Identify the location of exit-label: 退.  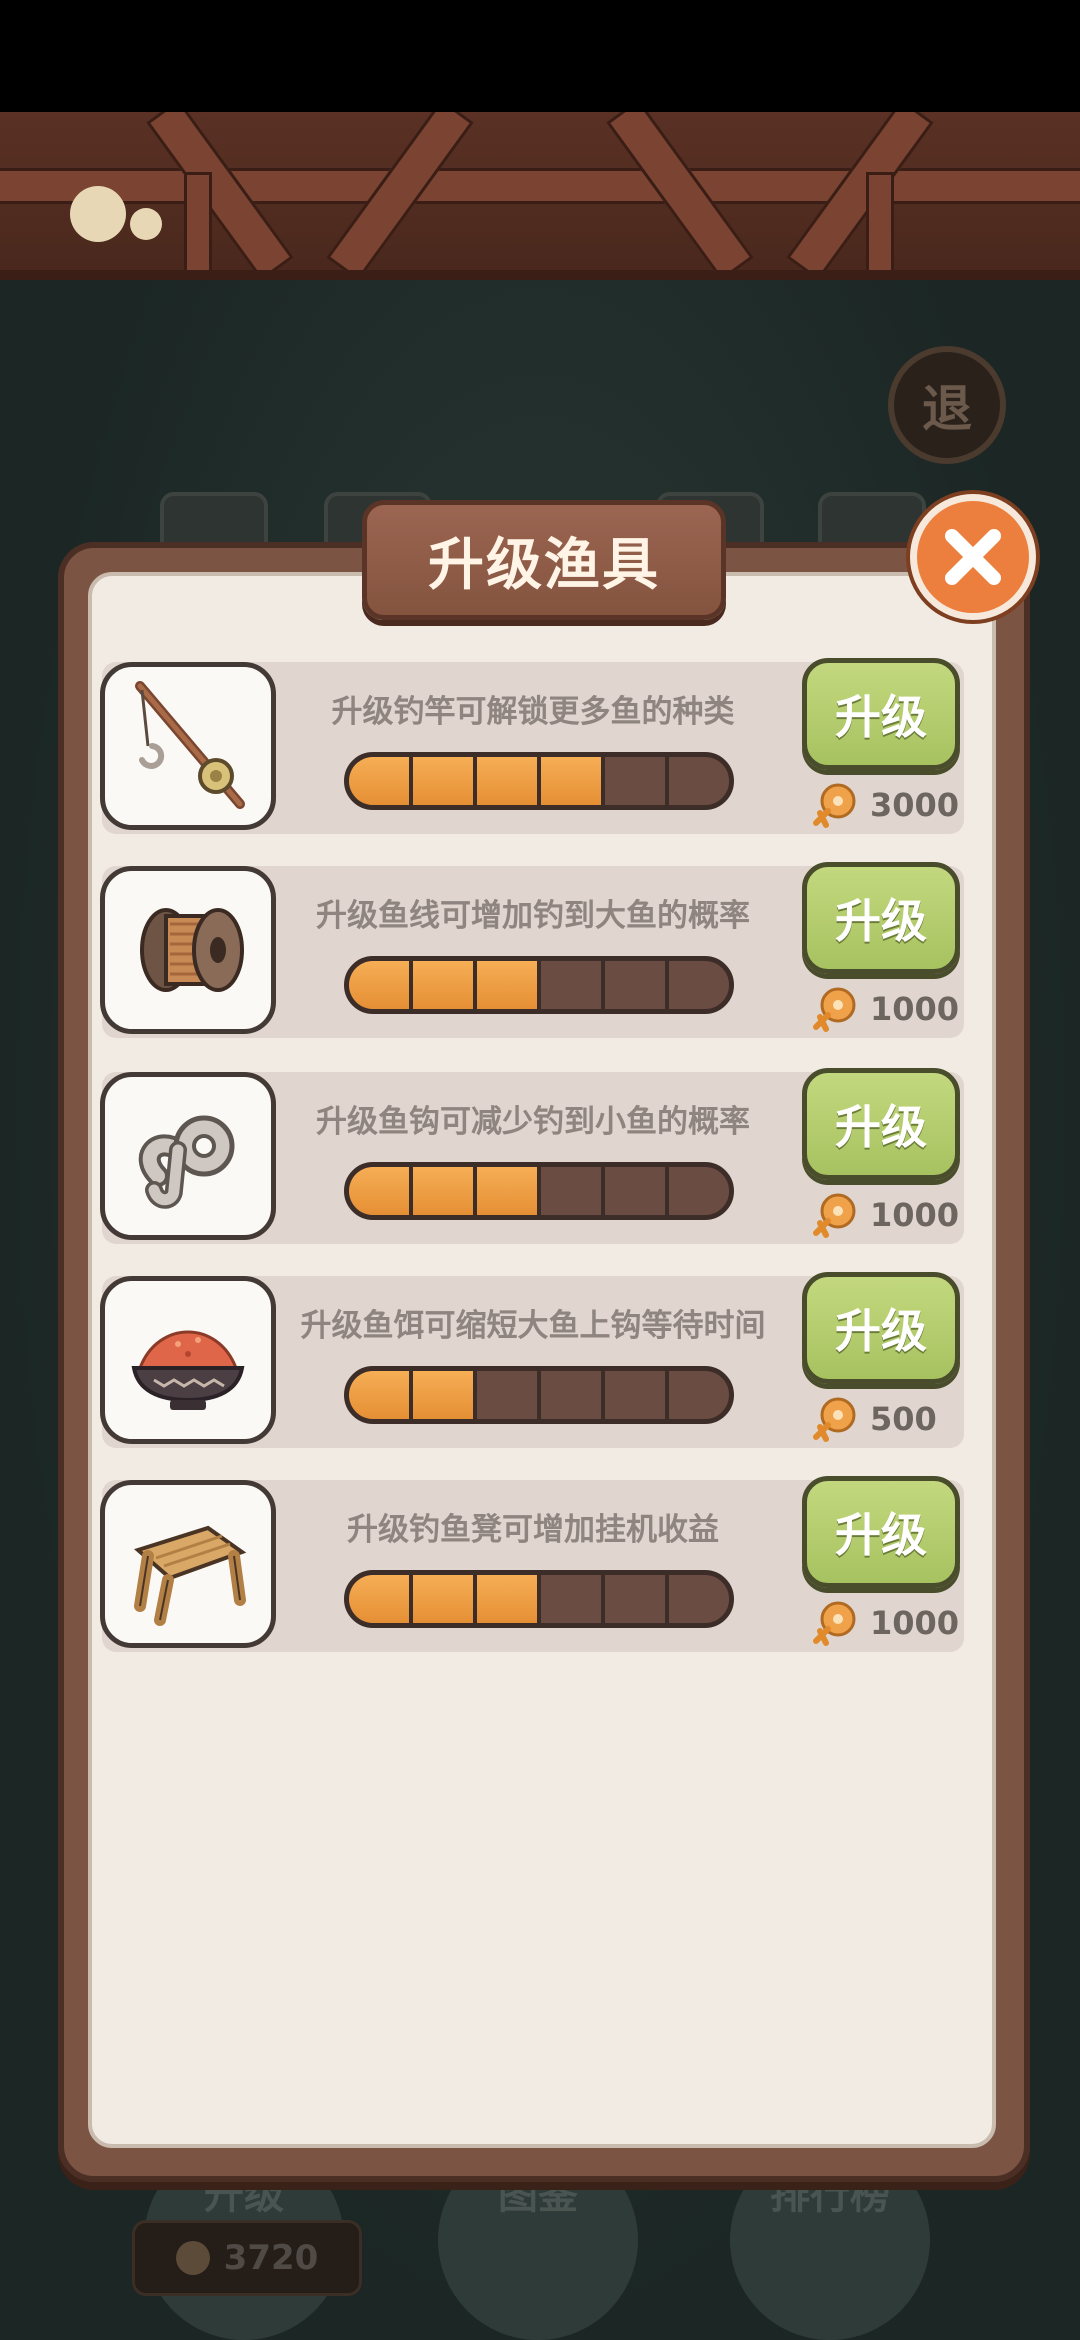
(947, 409).